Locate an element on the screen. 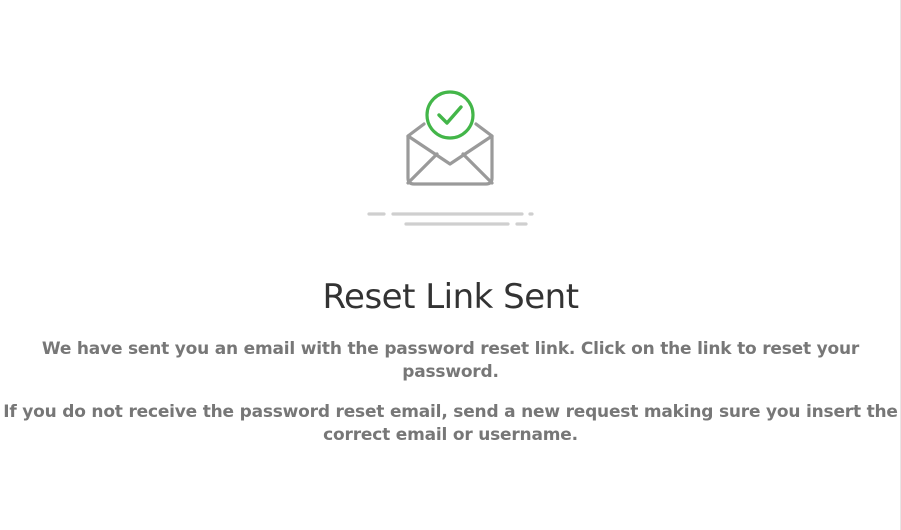 The width and height of the screenshot is (901, 530). email-sent-illustration is located at coordinates (450, 159).